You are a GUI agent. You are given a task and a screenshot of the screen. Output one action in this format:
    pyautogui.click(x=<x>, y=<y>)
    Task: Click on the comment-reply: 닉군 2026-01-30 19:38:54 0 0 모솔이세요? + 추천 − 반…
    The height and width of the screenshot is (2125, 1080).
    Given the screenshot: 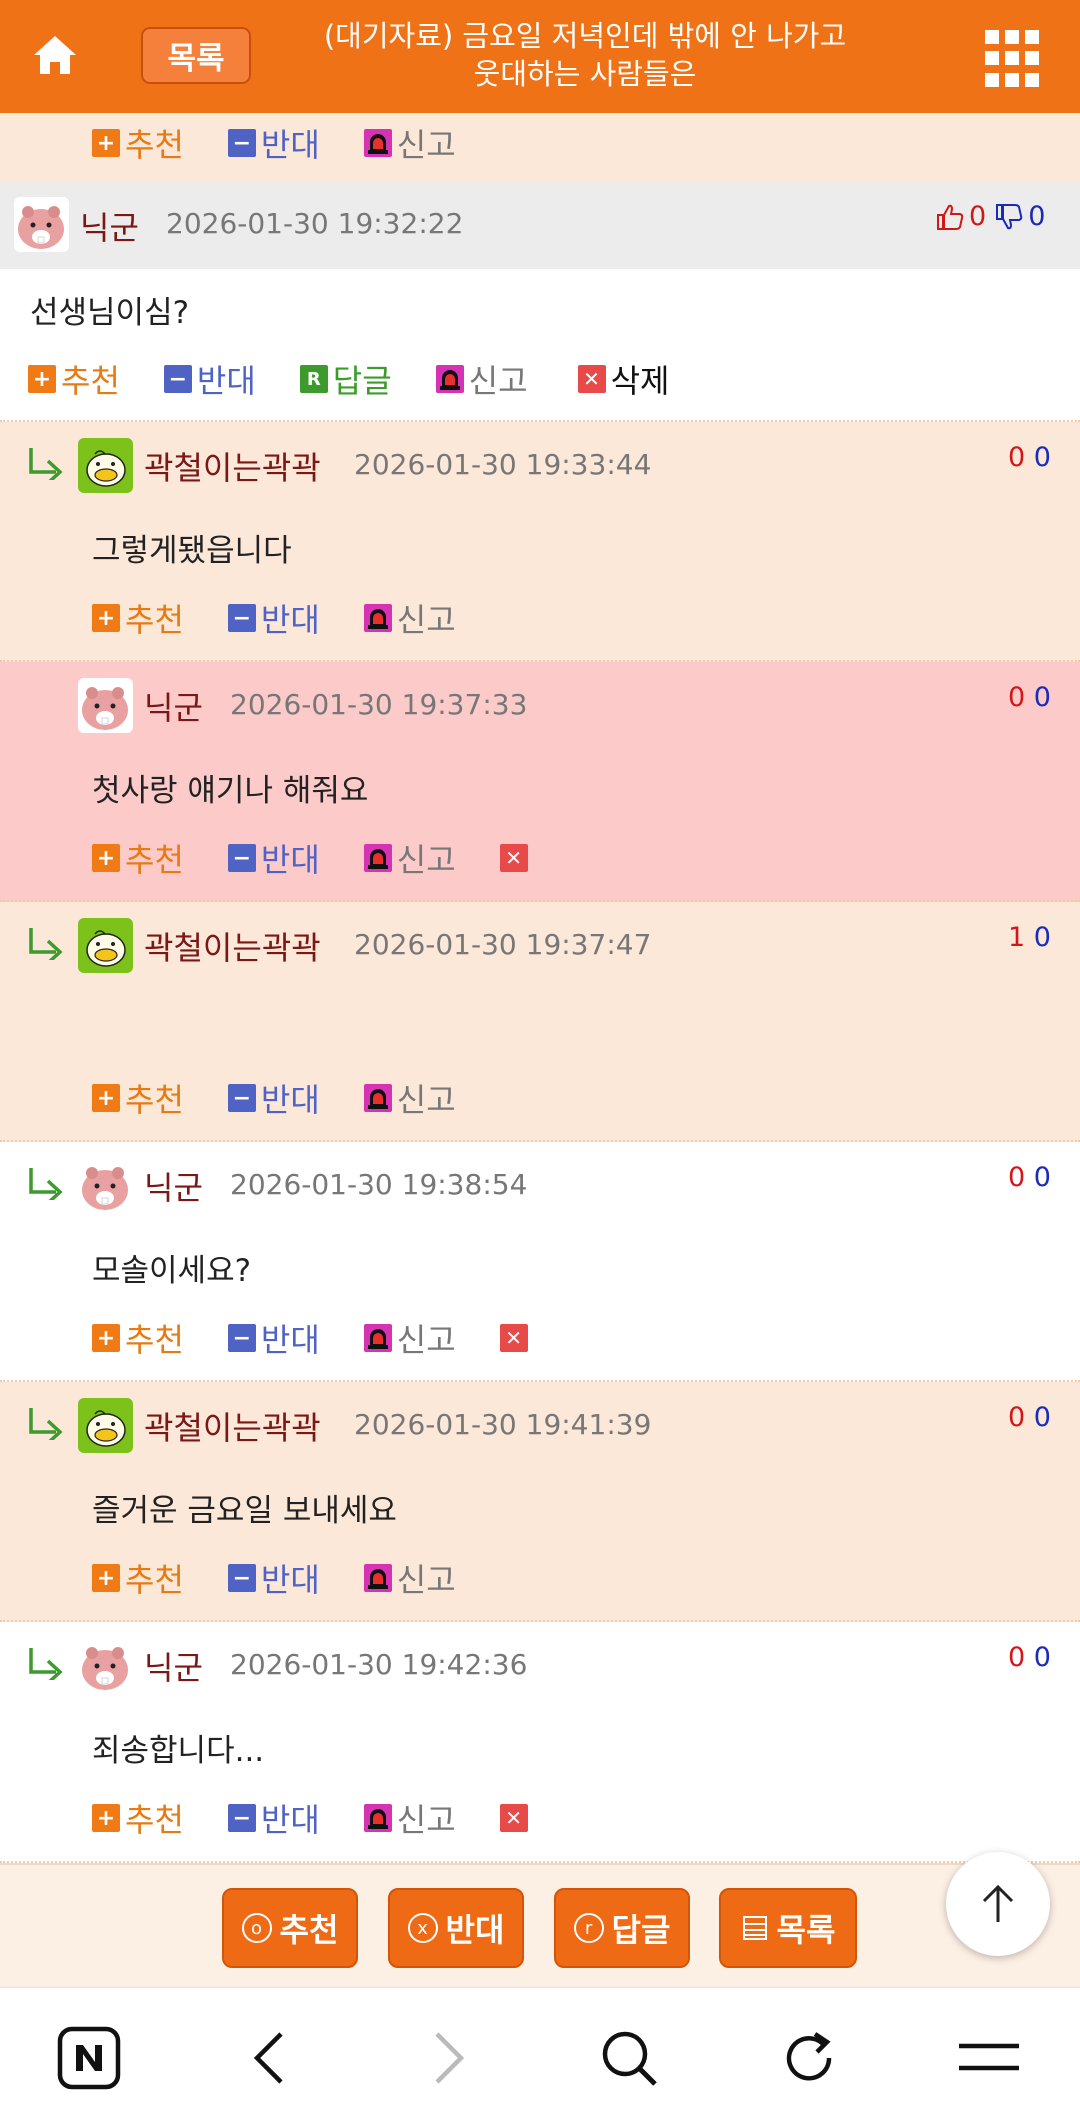 What is the action you would take?
    pyautogui.click(x=540, y=1262)
    